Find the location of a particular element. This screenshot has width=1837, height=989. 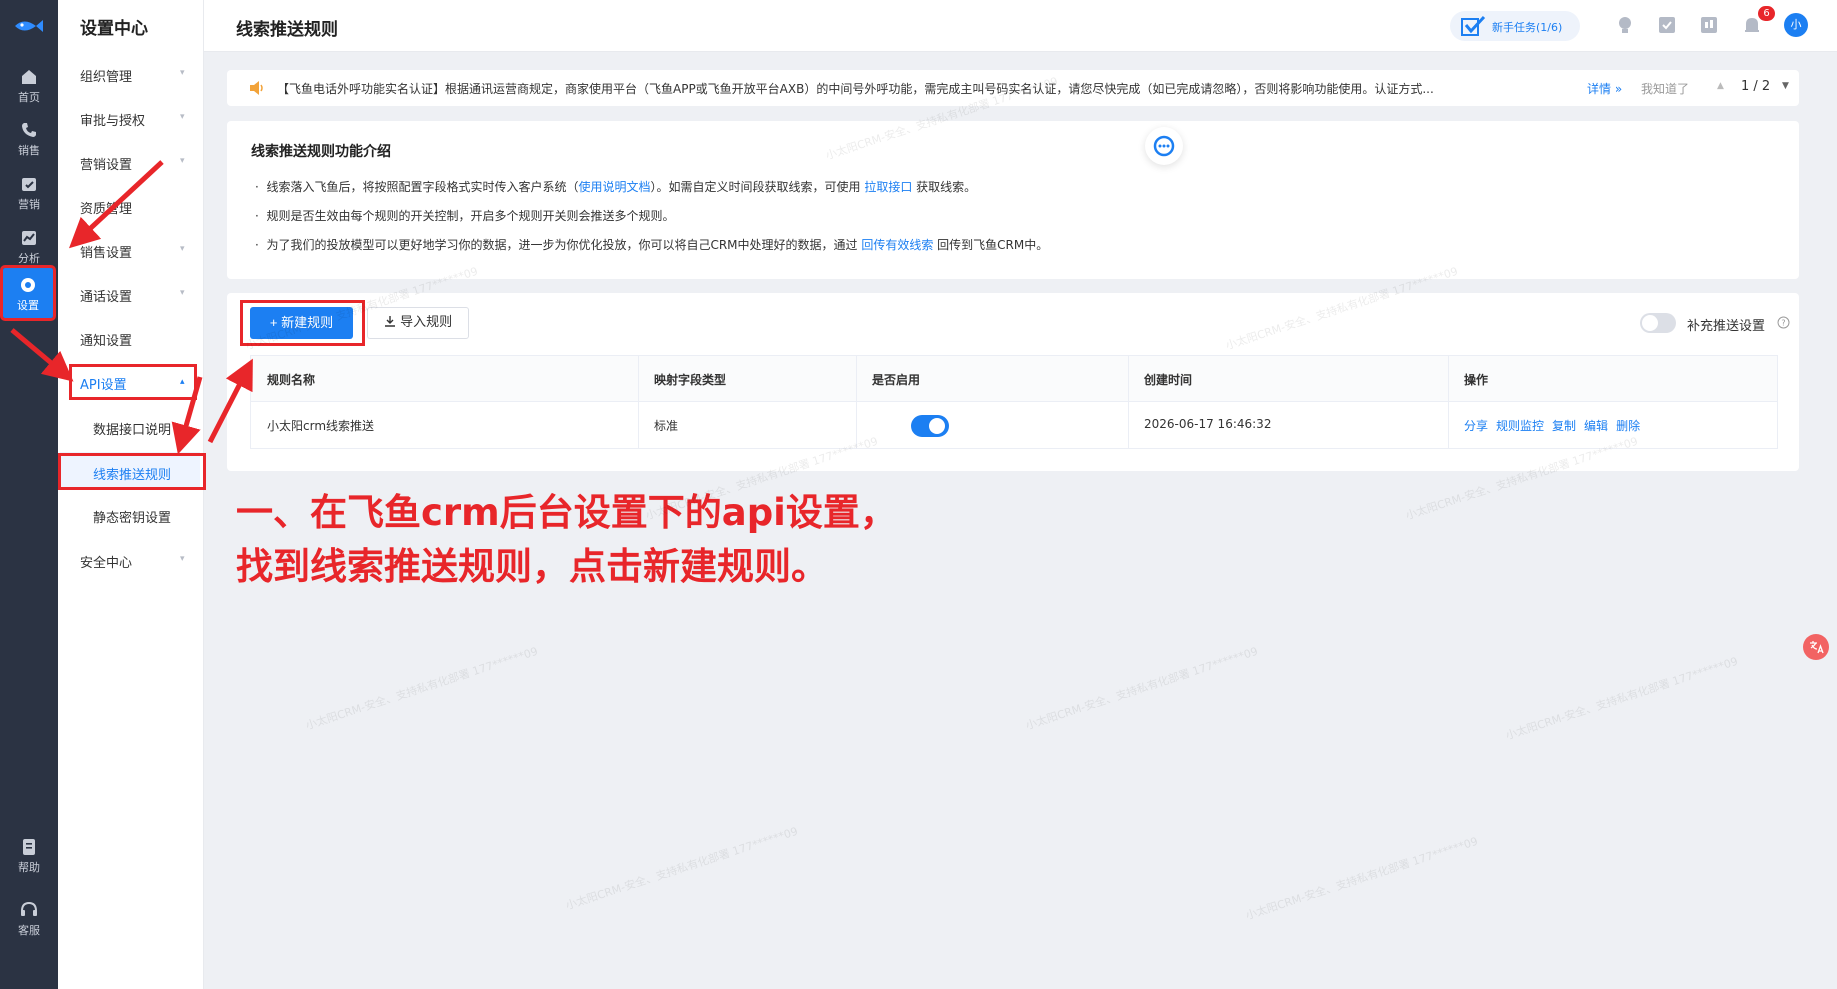

notice-detail-link: 详情 » is located at coordinates (1604, 88).